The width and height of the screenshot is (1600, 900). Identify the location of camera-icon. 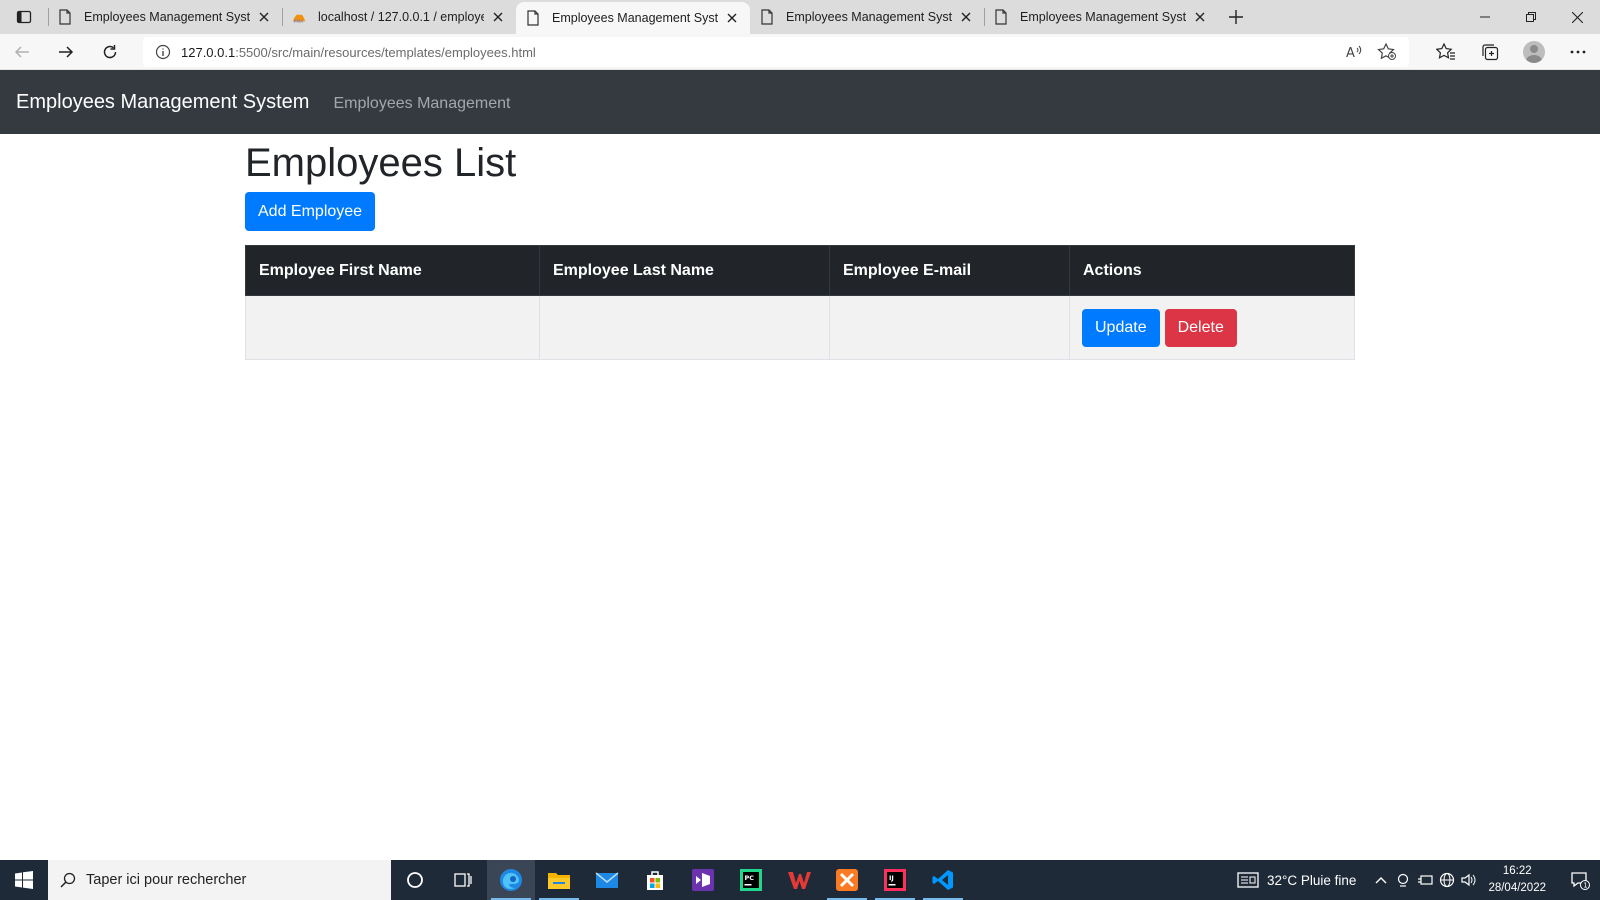
(1403, 880).